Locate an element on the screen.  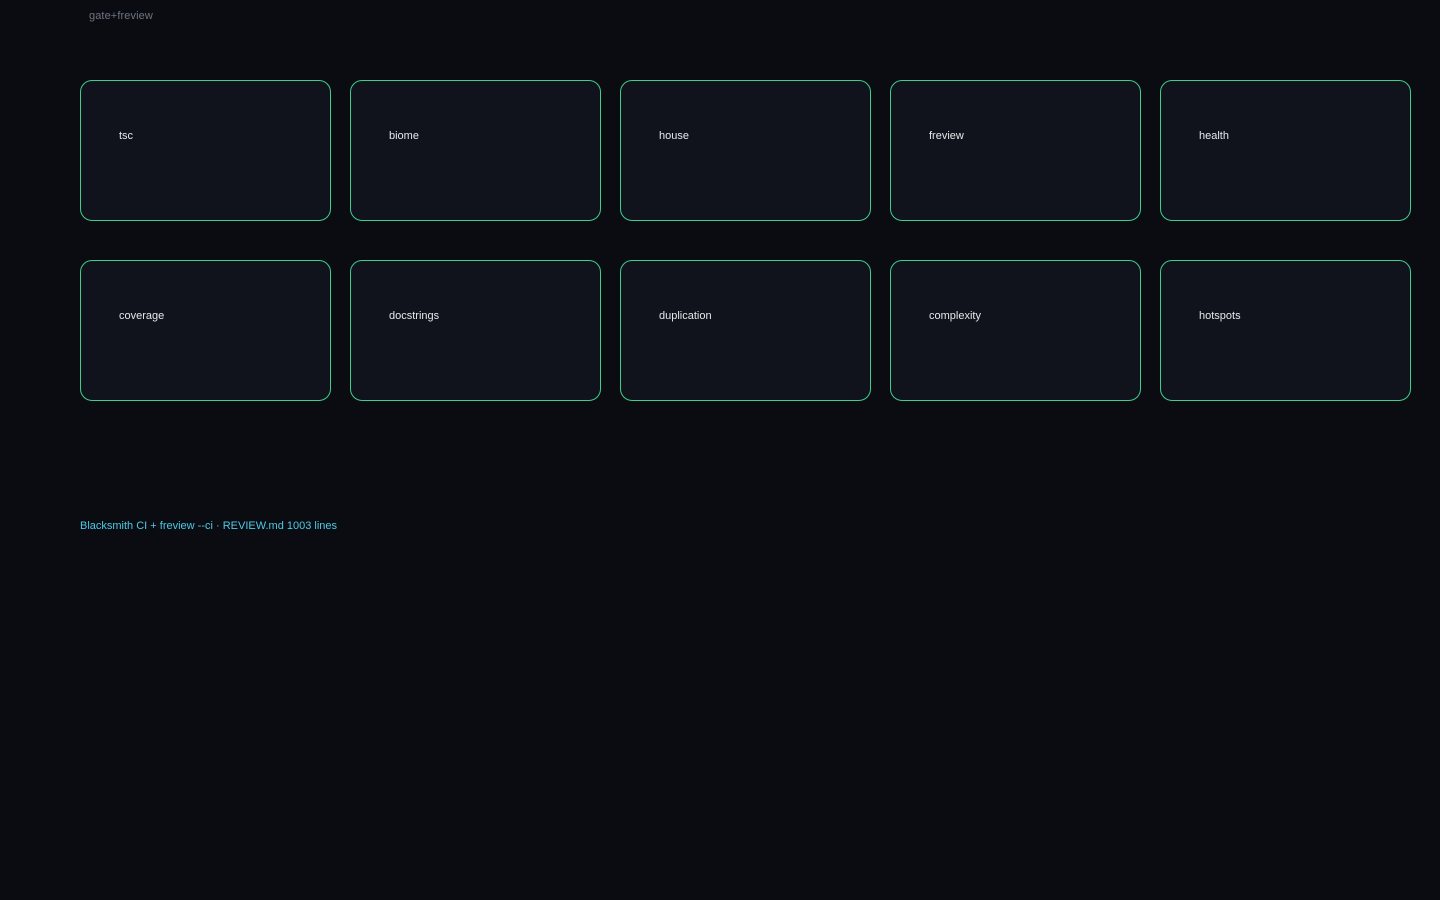
card-label: hotspots is located at coordinates (1220, 316).